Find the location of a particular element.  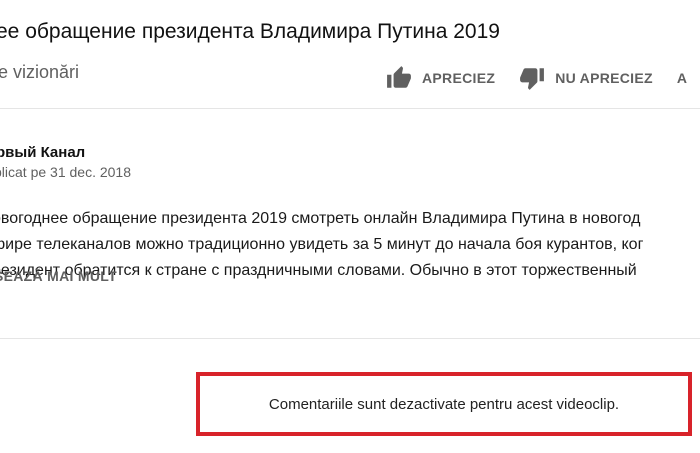

video-actions: APRECIEZ NU APRECIEZ A is located at coordinates (543, 78).